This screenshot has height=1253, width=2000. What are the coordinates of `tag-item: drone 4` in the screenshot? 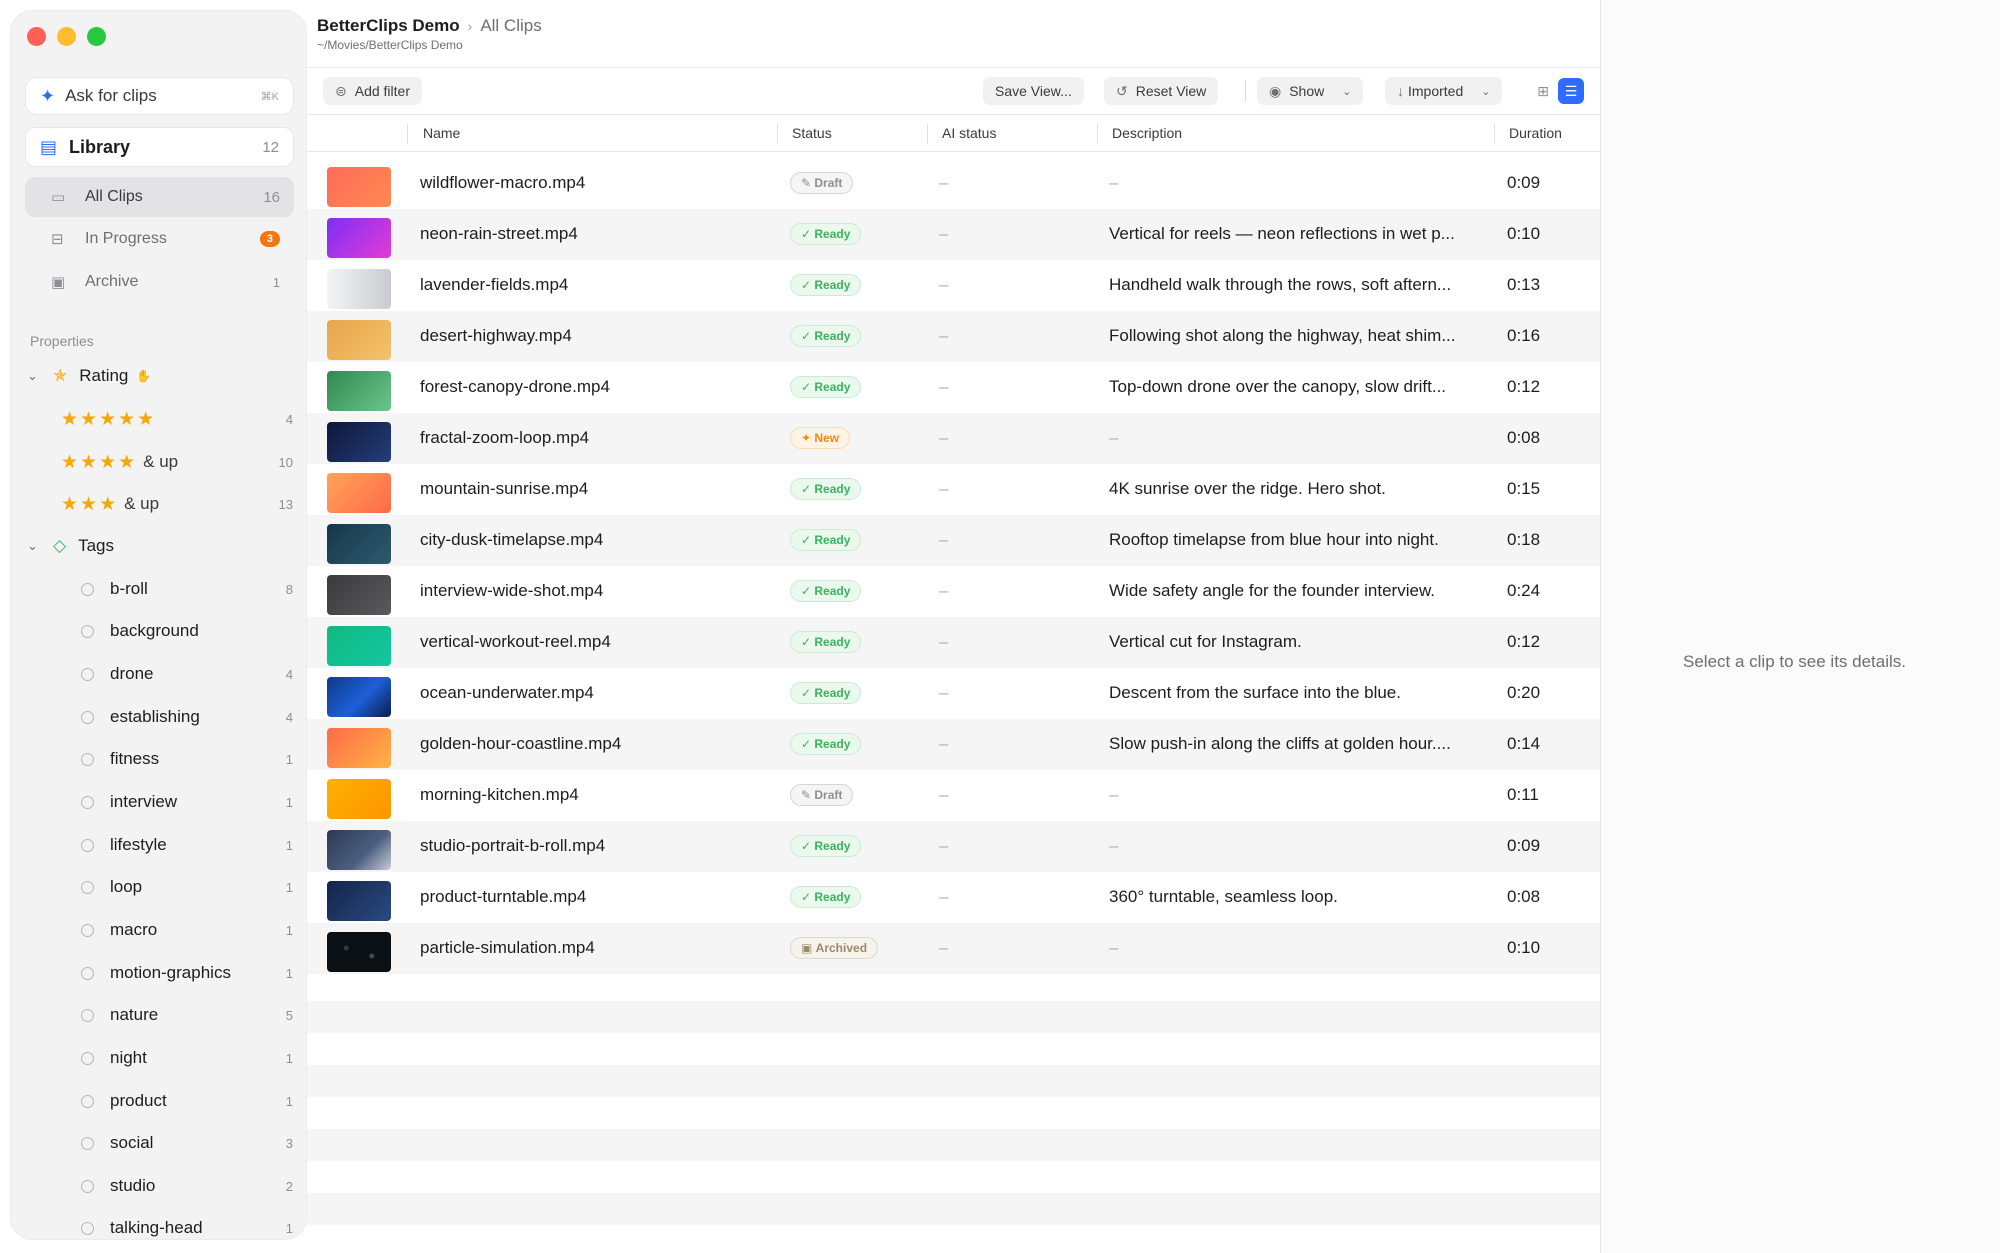 It's located at (187, 674).